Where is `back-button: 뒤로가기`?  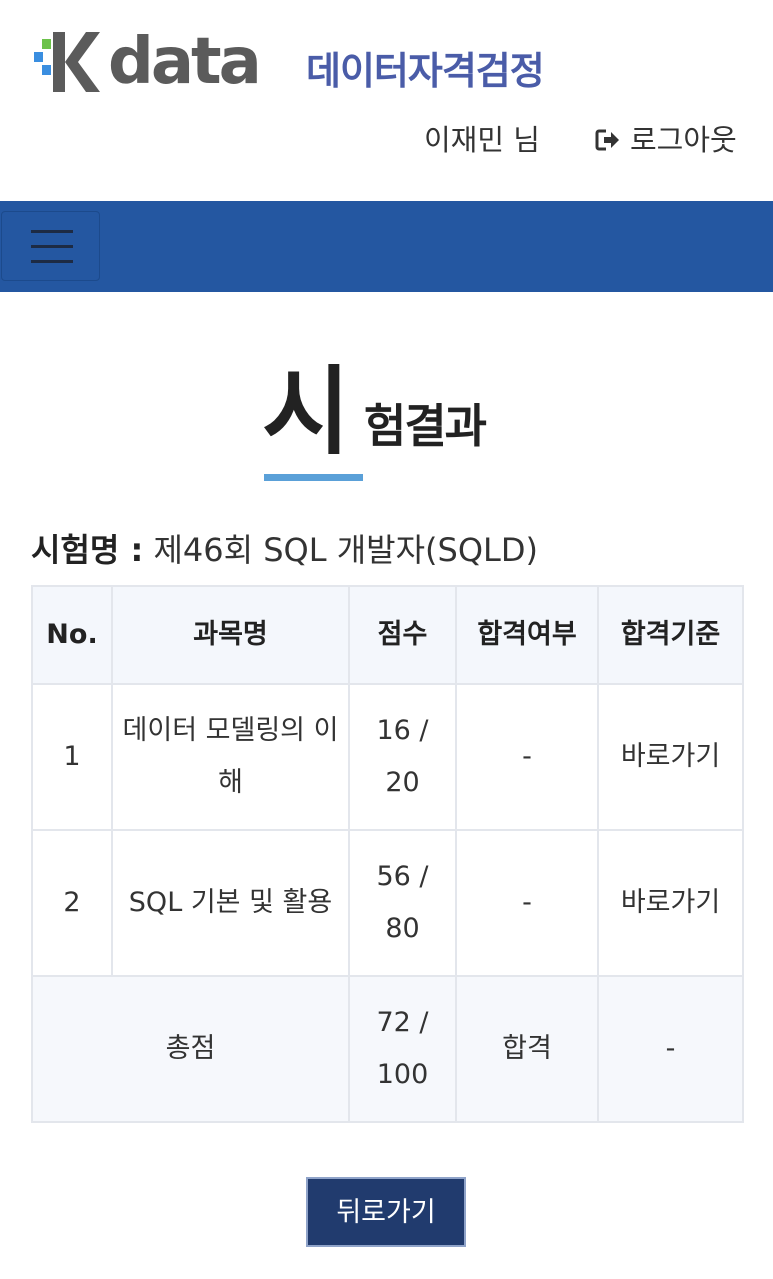 back-button: 뒤로가기 is located at coordinates (386, 1212).